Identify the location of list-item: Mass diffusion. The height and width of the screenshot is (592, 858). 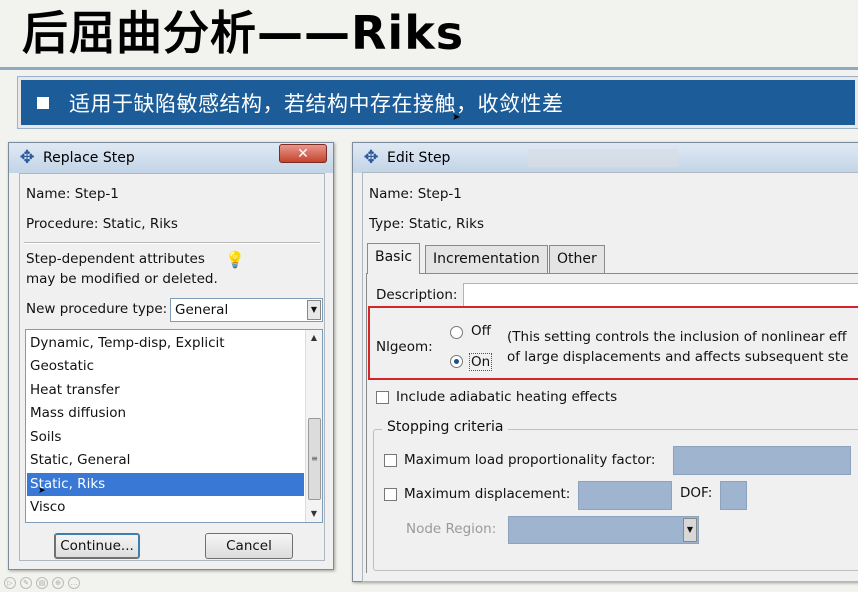
(165, 413).